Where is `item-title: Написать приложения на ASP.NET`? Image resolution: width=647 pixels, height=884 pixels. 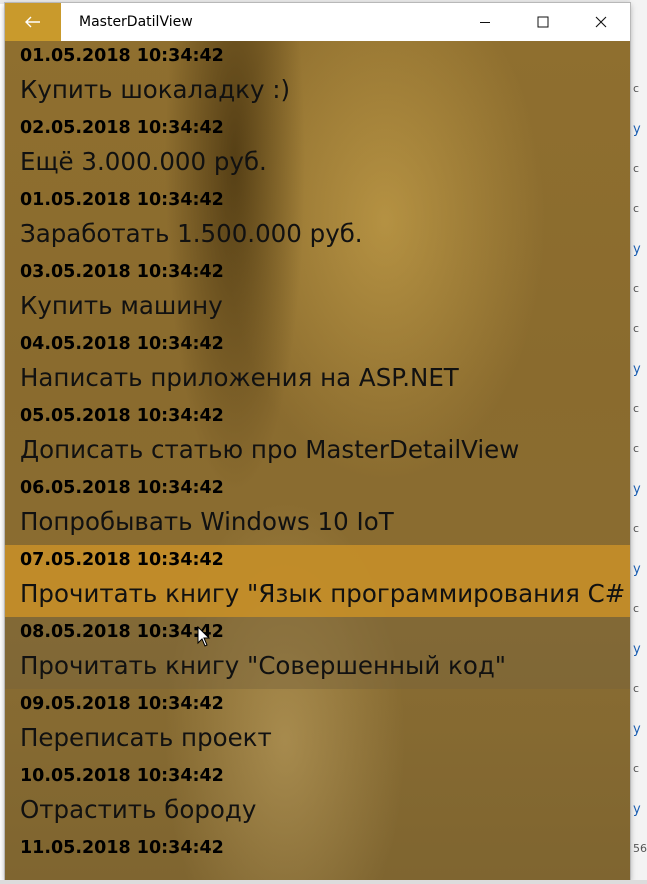
item-title: Написать приложения на ASP.NET is located at coordinates (239, 377).